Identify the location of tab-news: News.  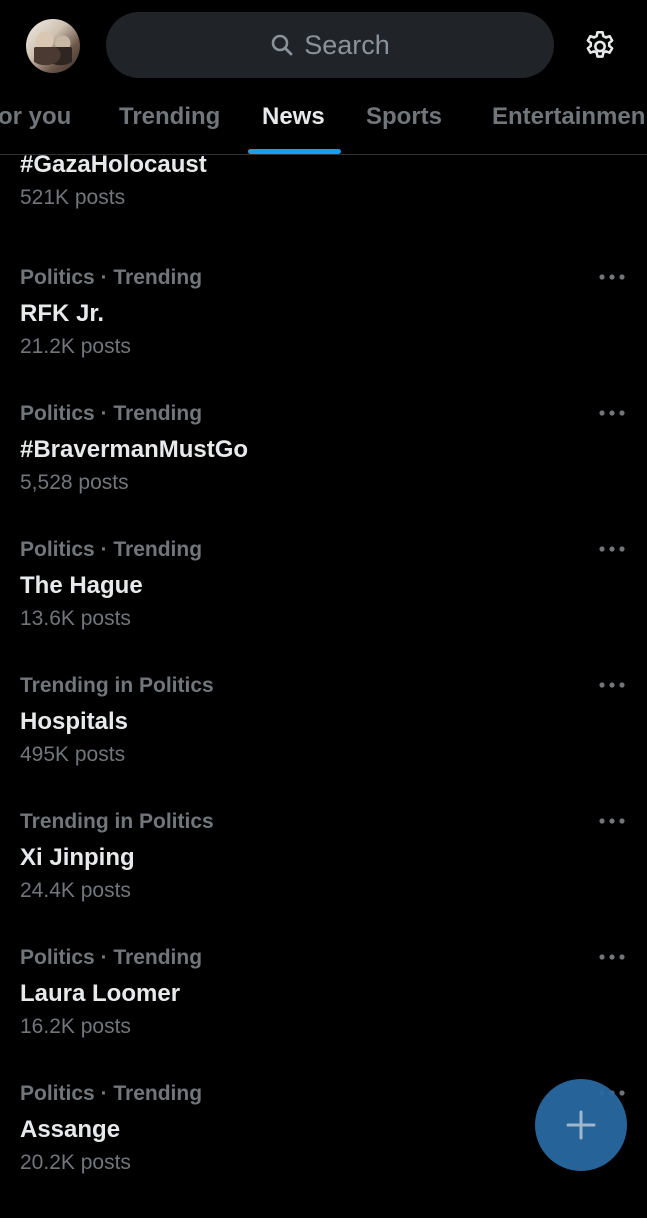
(293, 117).